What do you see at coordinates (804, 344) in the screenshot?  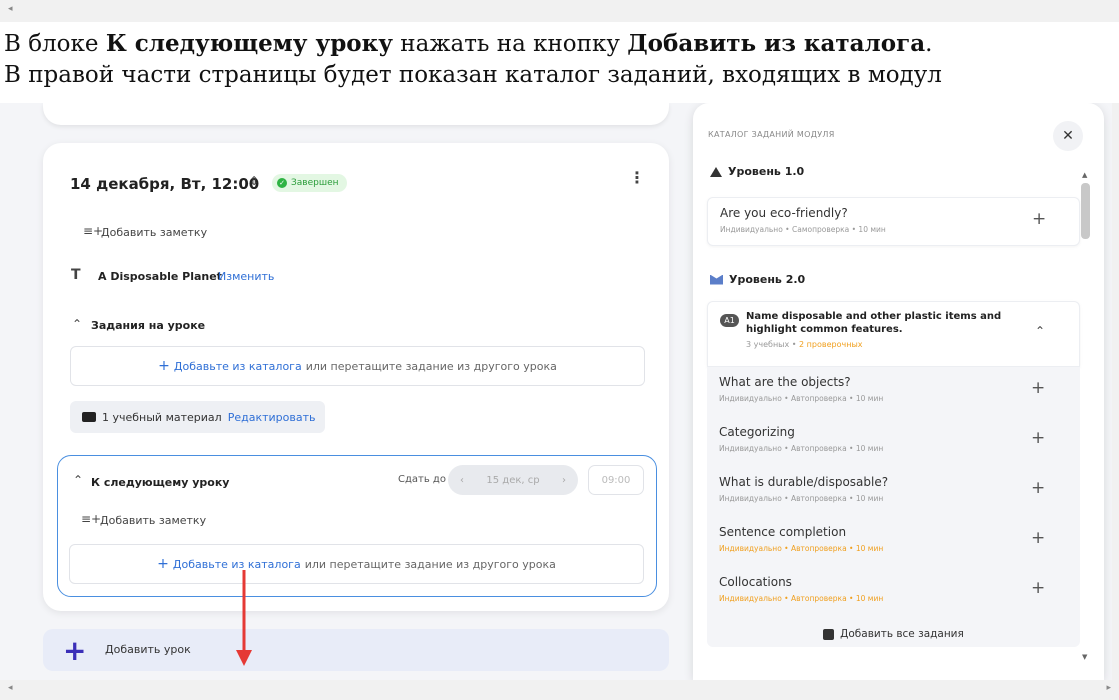 I see `group-counts: 3 учебных • 2 проверочных` at bounding box center [804, 344].